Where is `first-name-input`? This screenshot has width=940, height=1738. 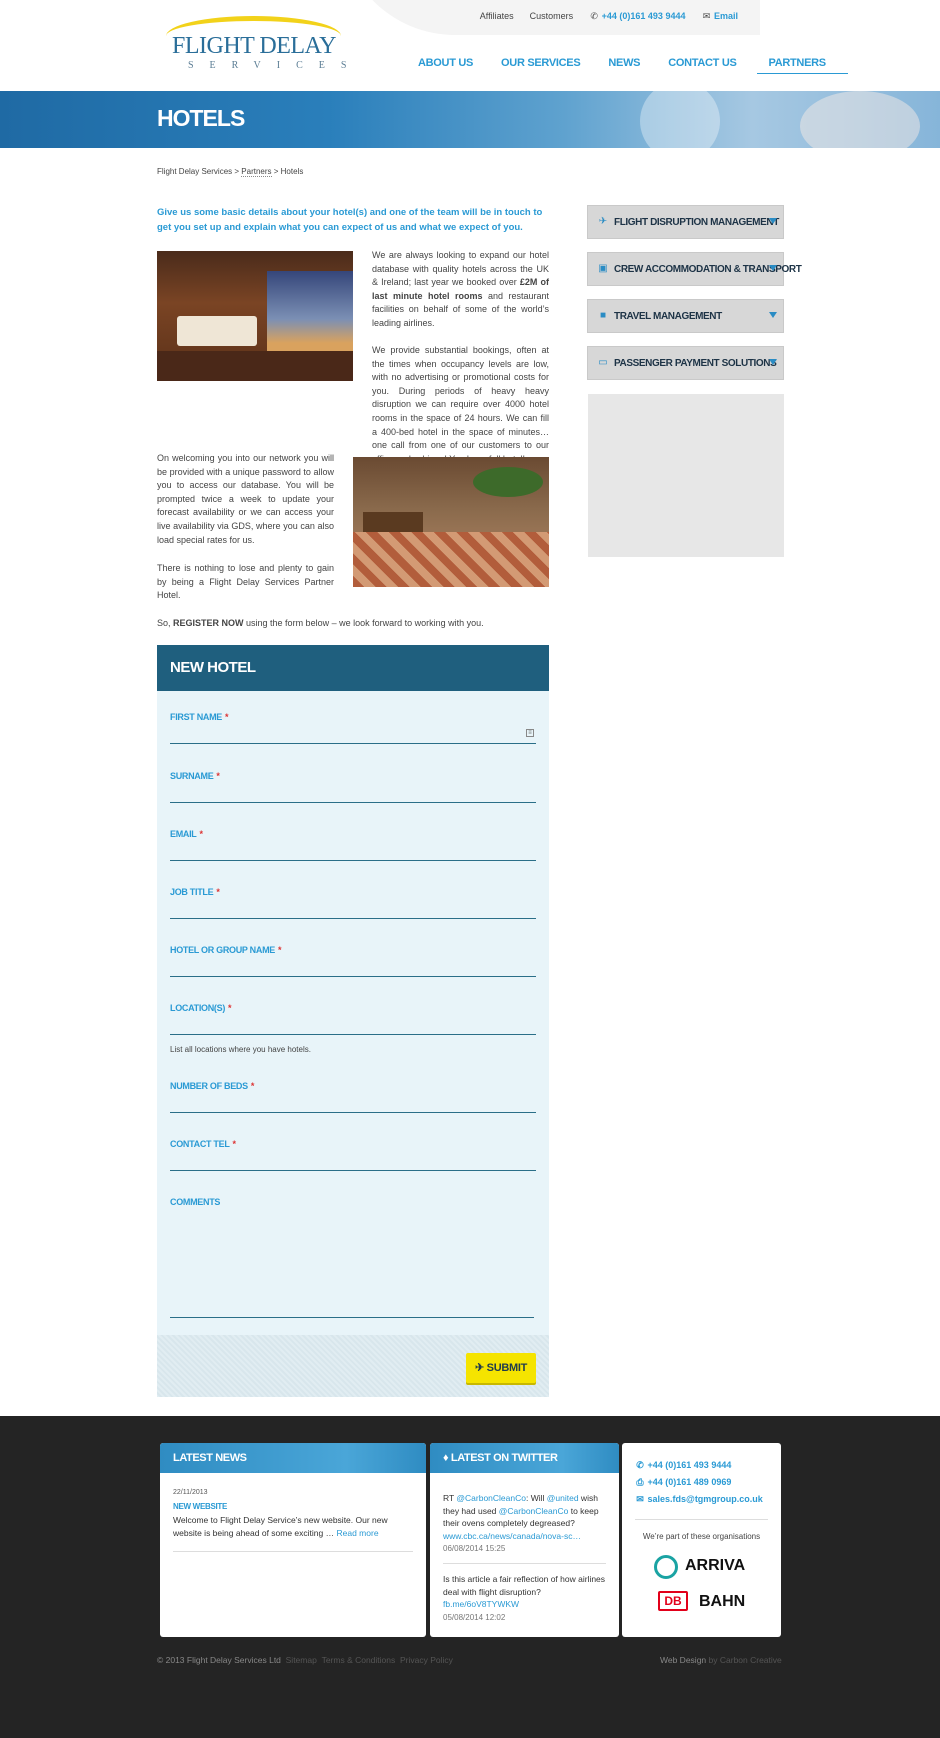 first-name-input is located at coordinates (353, 735).